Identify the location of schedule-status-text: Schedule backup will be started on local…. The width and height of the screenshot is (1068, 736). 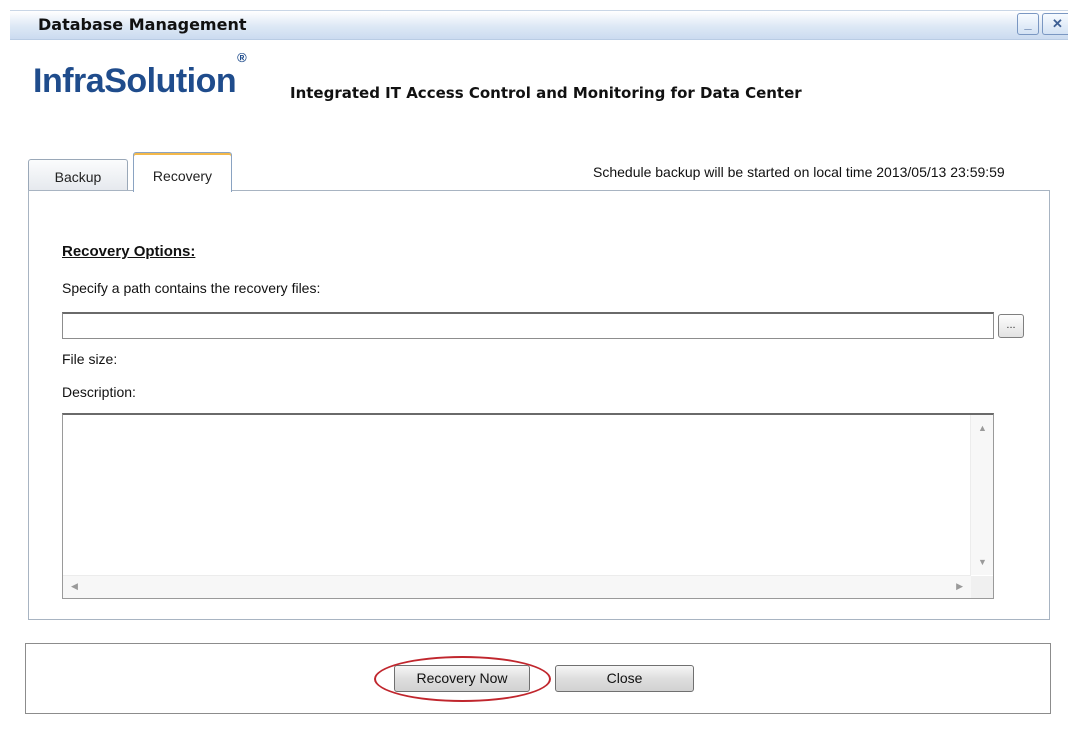
(799, 172).